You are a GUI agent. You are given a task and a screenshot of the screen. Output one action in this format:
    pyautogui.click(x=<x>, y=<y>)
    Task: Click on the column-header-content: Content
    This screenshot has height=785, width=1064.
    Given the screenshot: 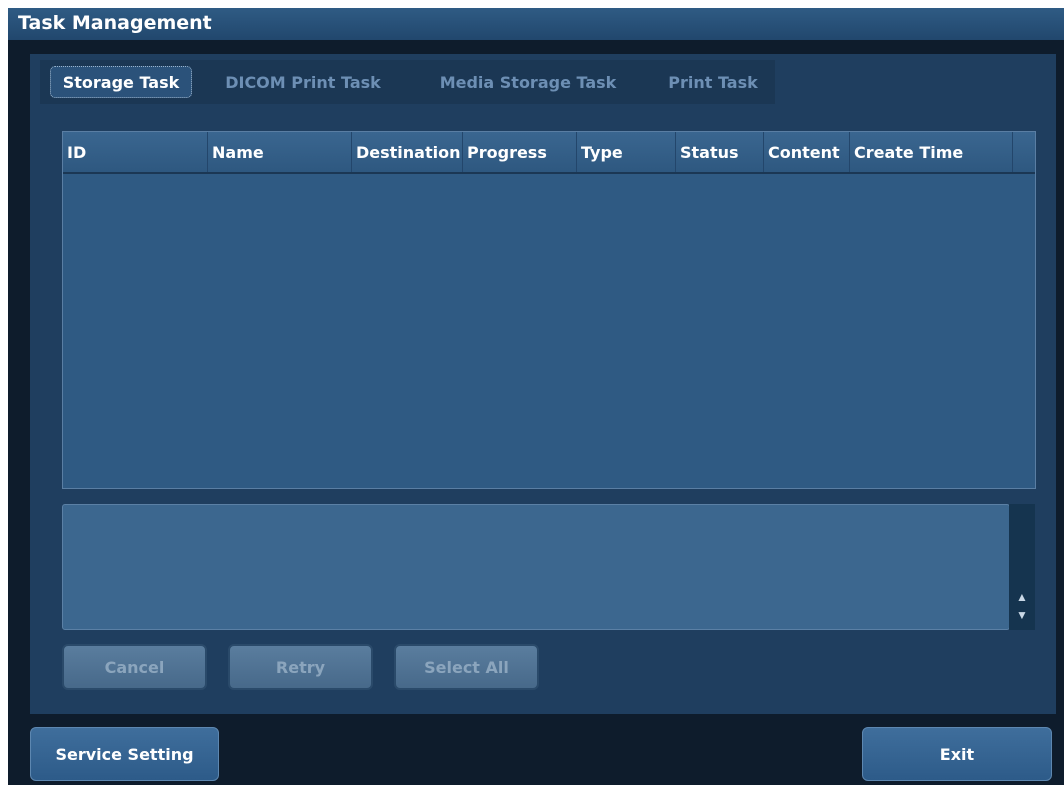 What is the action you would take?
    pyautogui.click(x=807, y=152)
    